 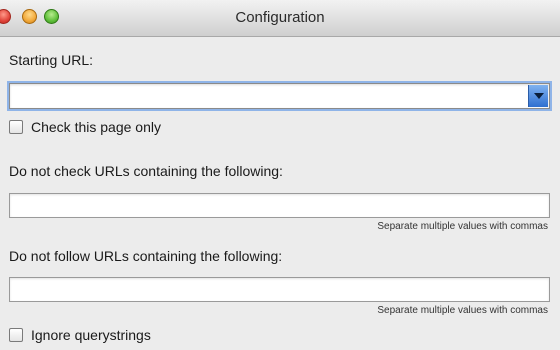 I want to click on title-bar: Configuration, so click(x=280, y=18).